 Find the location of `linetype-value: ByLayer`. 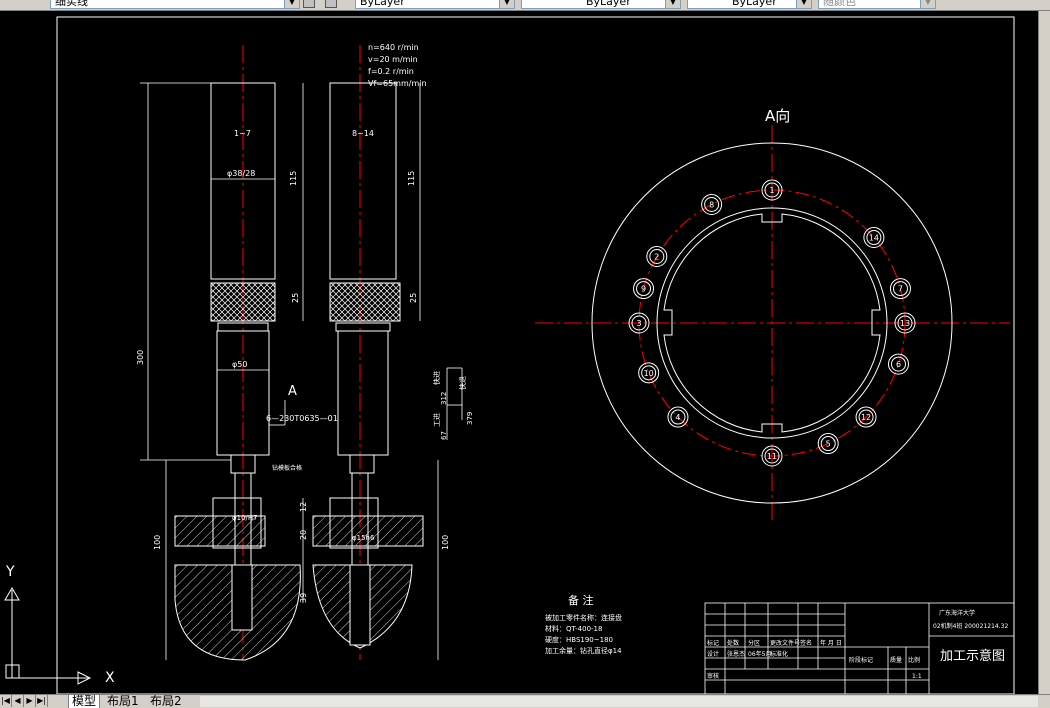

linetype-value: ByLayer is located at coordinates (608, 4).